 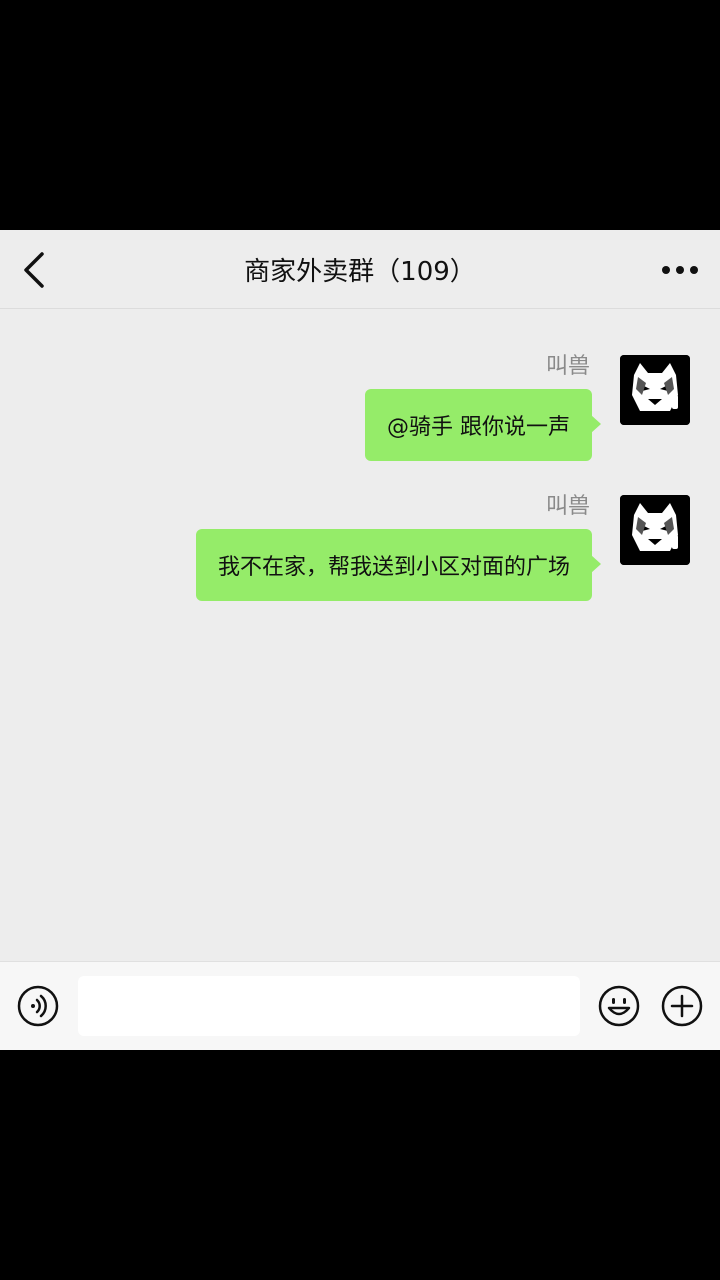 I want to click on chevron-left-icon, so click(x=34, y=270).